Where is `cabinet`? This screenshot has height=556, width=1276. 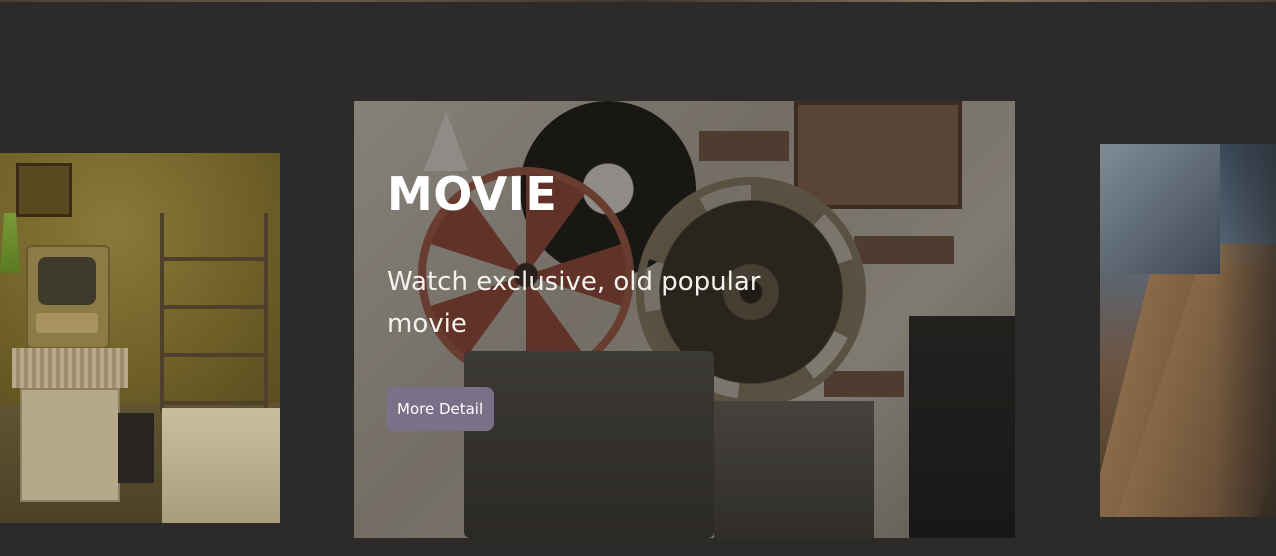 cabinet is located at coordinates (70, 445).